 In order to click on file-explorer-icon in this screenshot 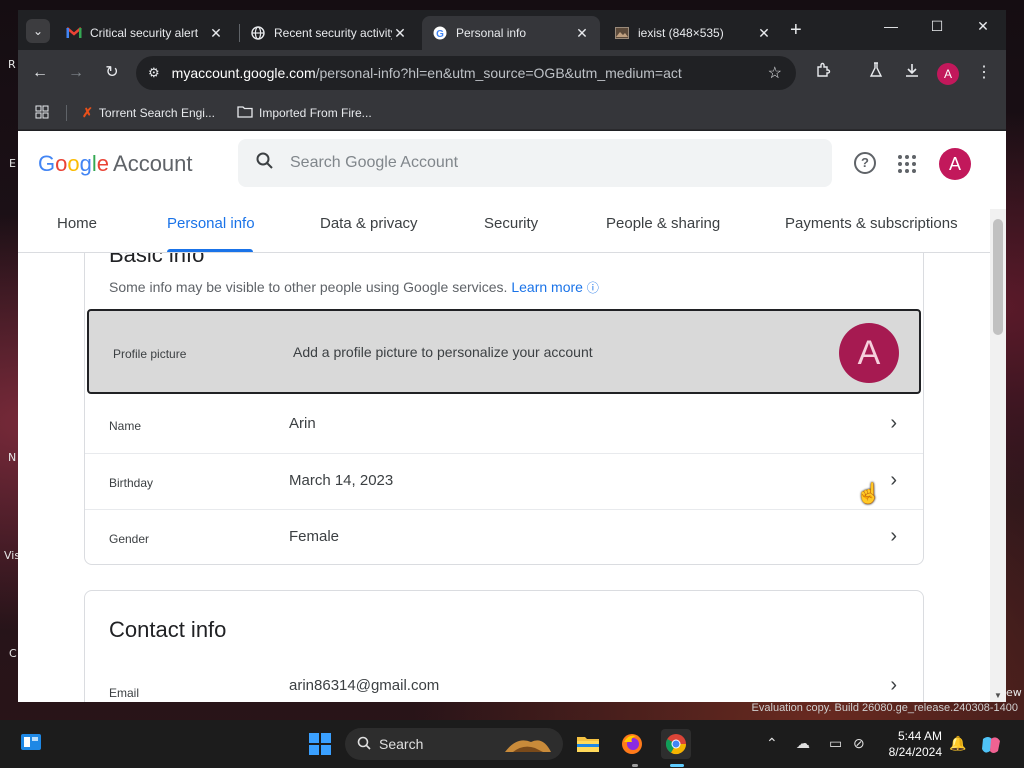, I will do `click(588, 744)`.